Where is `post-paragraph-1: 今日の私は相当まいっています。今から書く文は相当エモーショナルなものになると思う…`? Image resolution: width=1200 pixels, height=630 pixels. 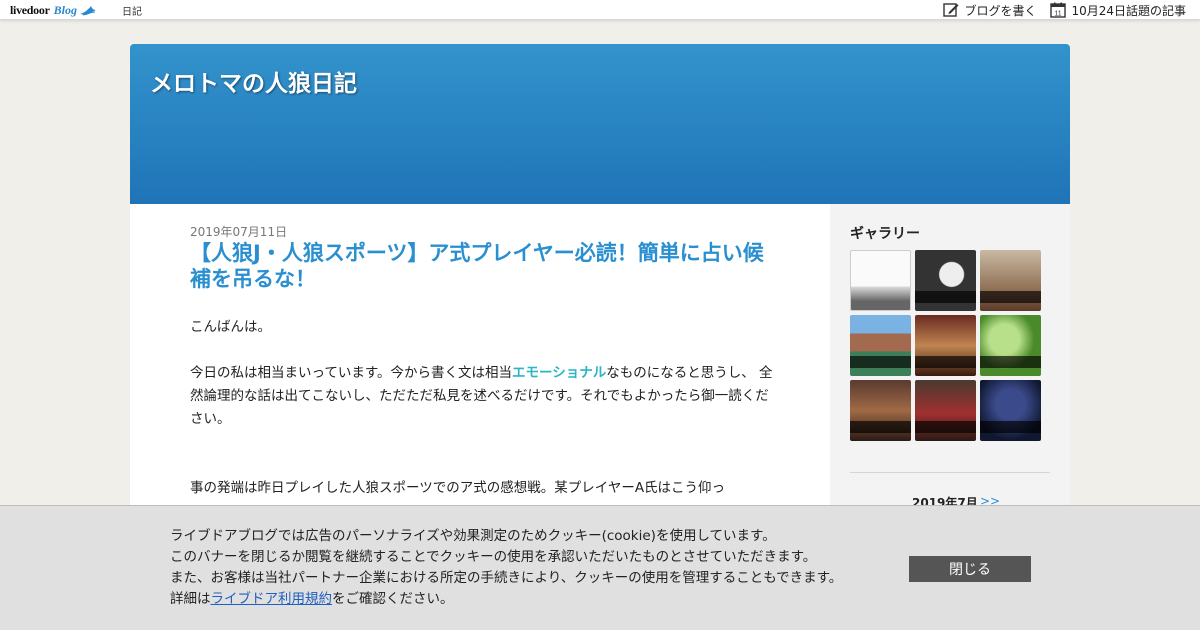
post-paragraph-1: 今日の私は相当まいっています。今から書く文は相当エモーショナルなものになると思う… is located at coordinates (485, 396).